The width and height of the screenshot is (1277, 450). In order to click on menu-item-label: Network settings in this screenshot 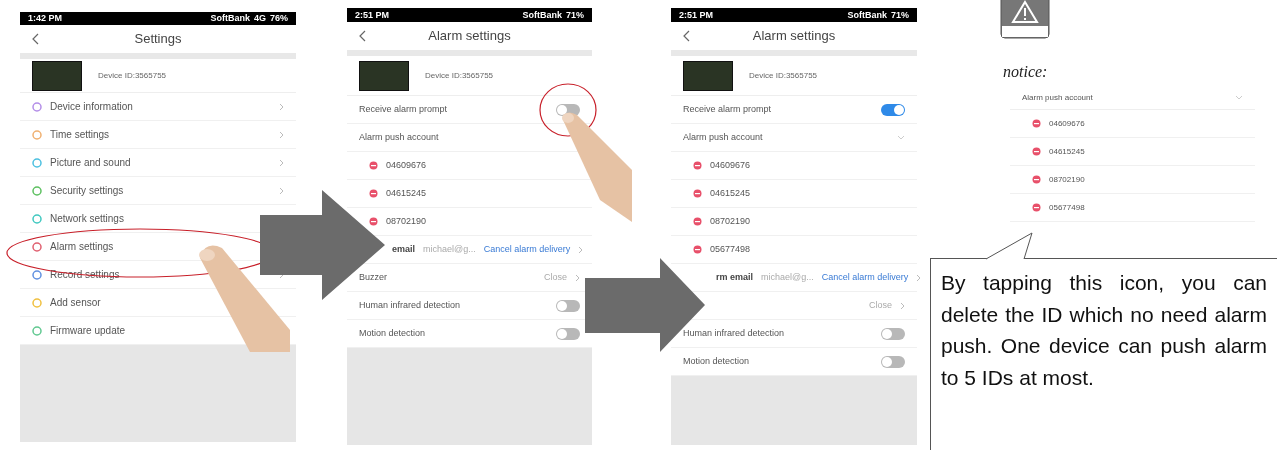, I will do `click(87, 218)`.